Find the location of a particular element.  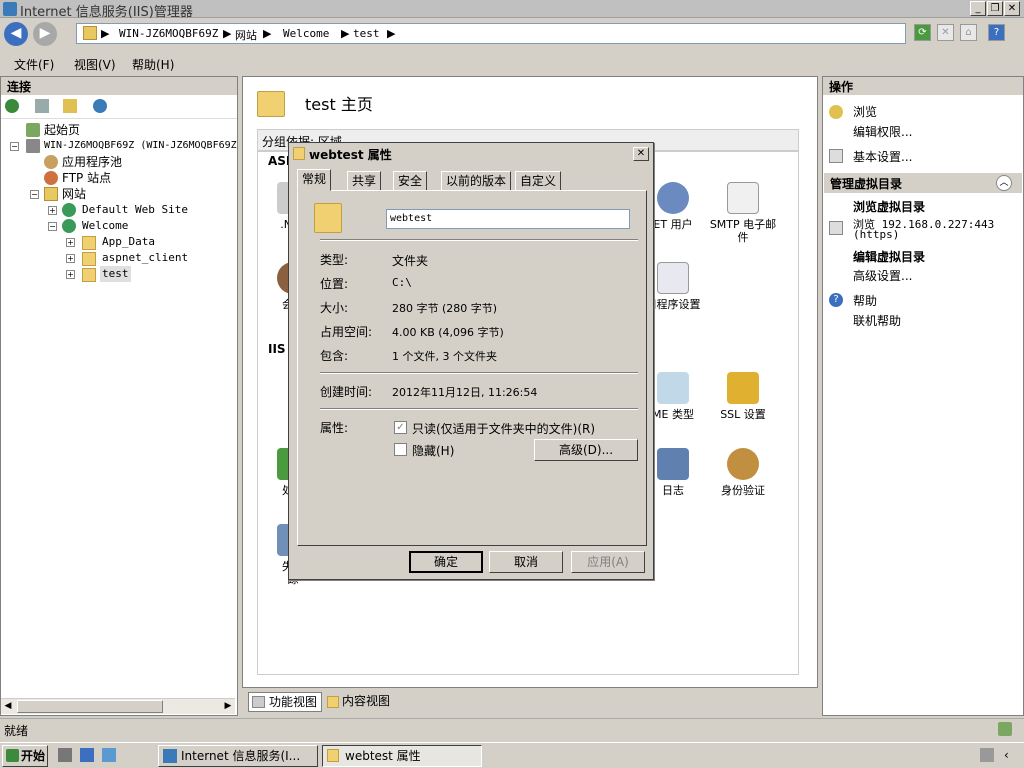

status-bar: 就绪 is located at coordinates (512, 729).